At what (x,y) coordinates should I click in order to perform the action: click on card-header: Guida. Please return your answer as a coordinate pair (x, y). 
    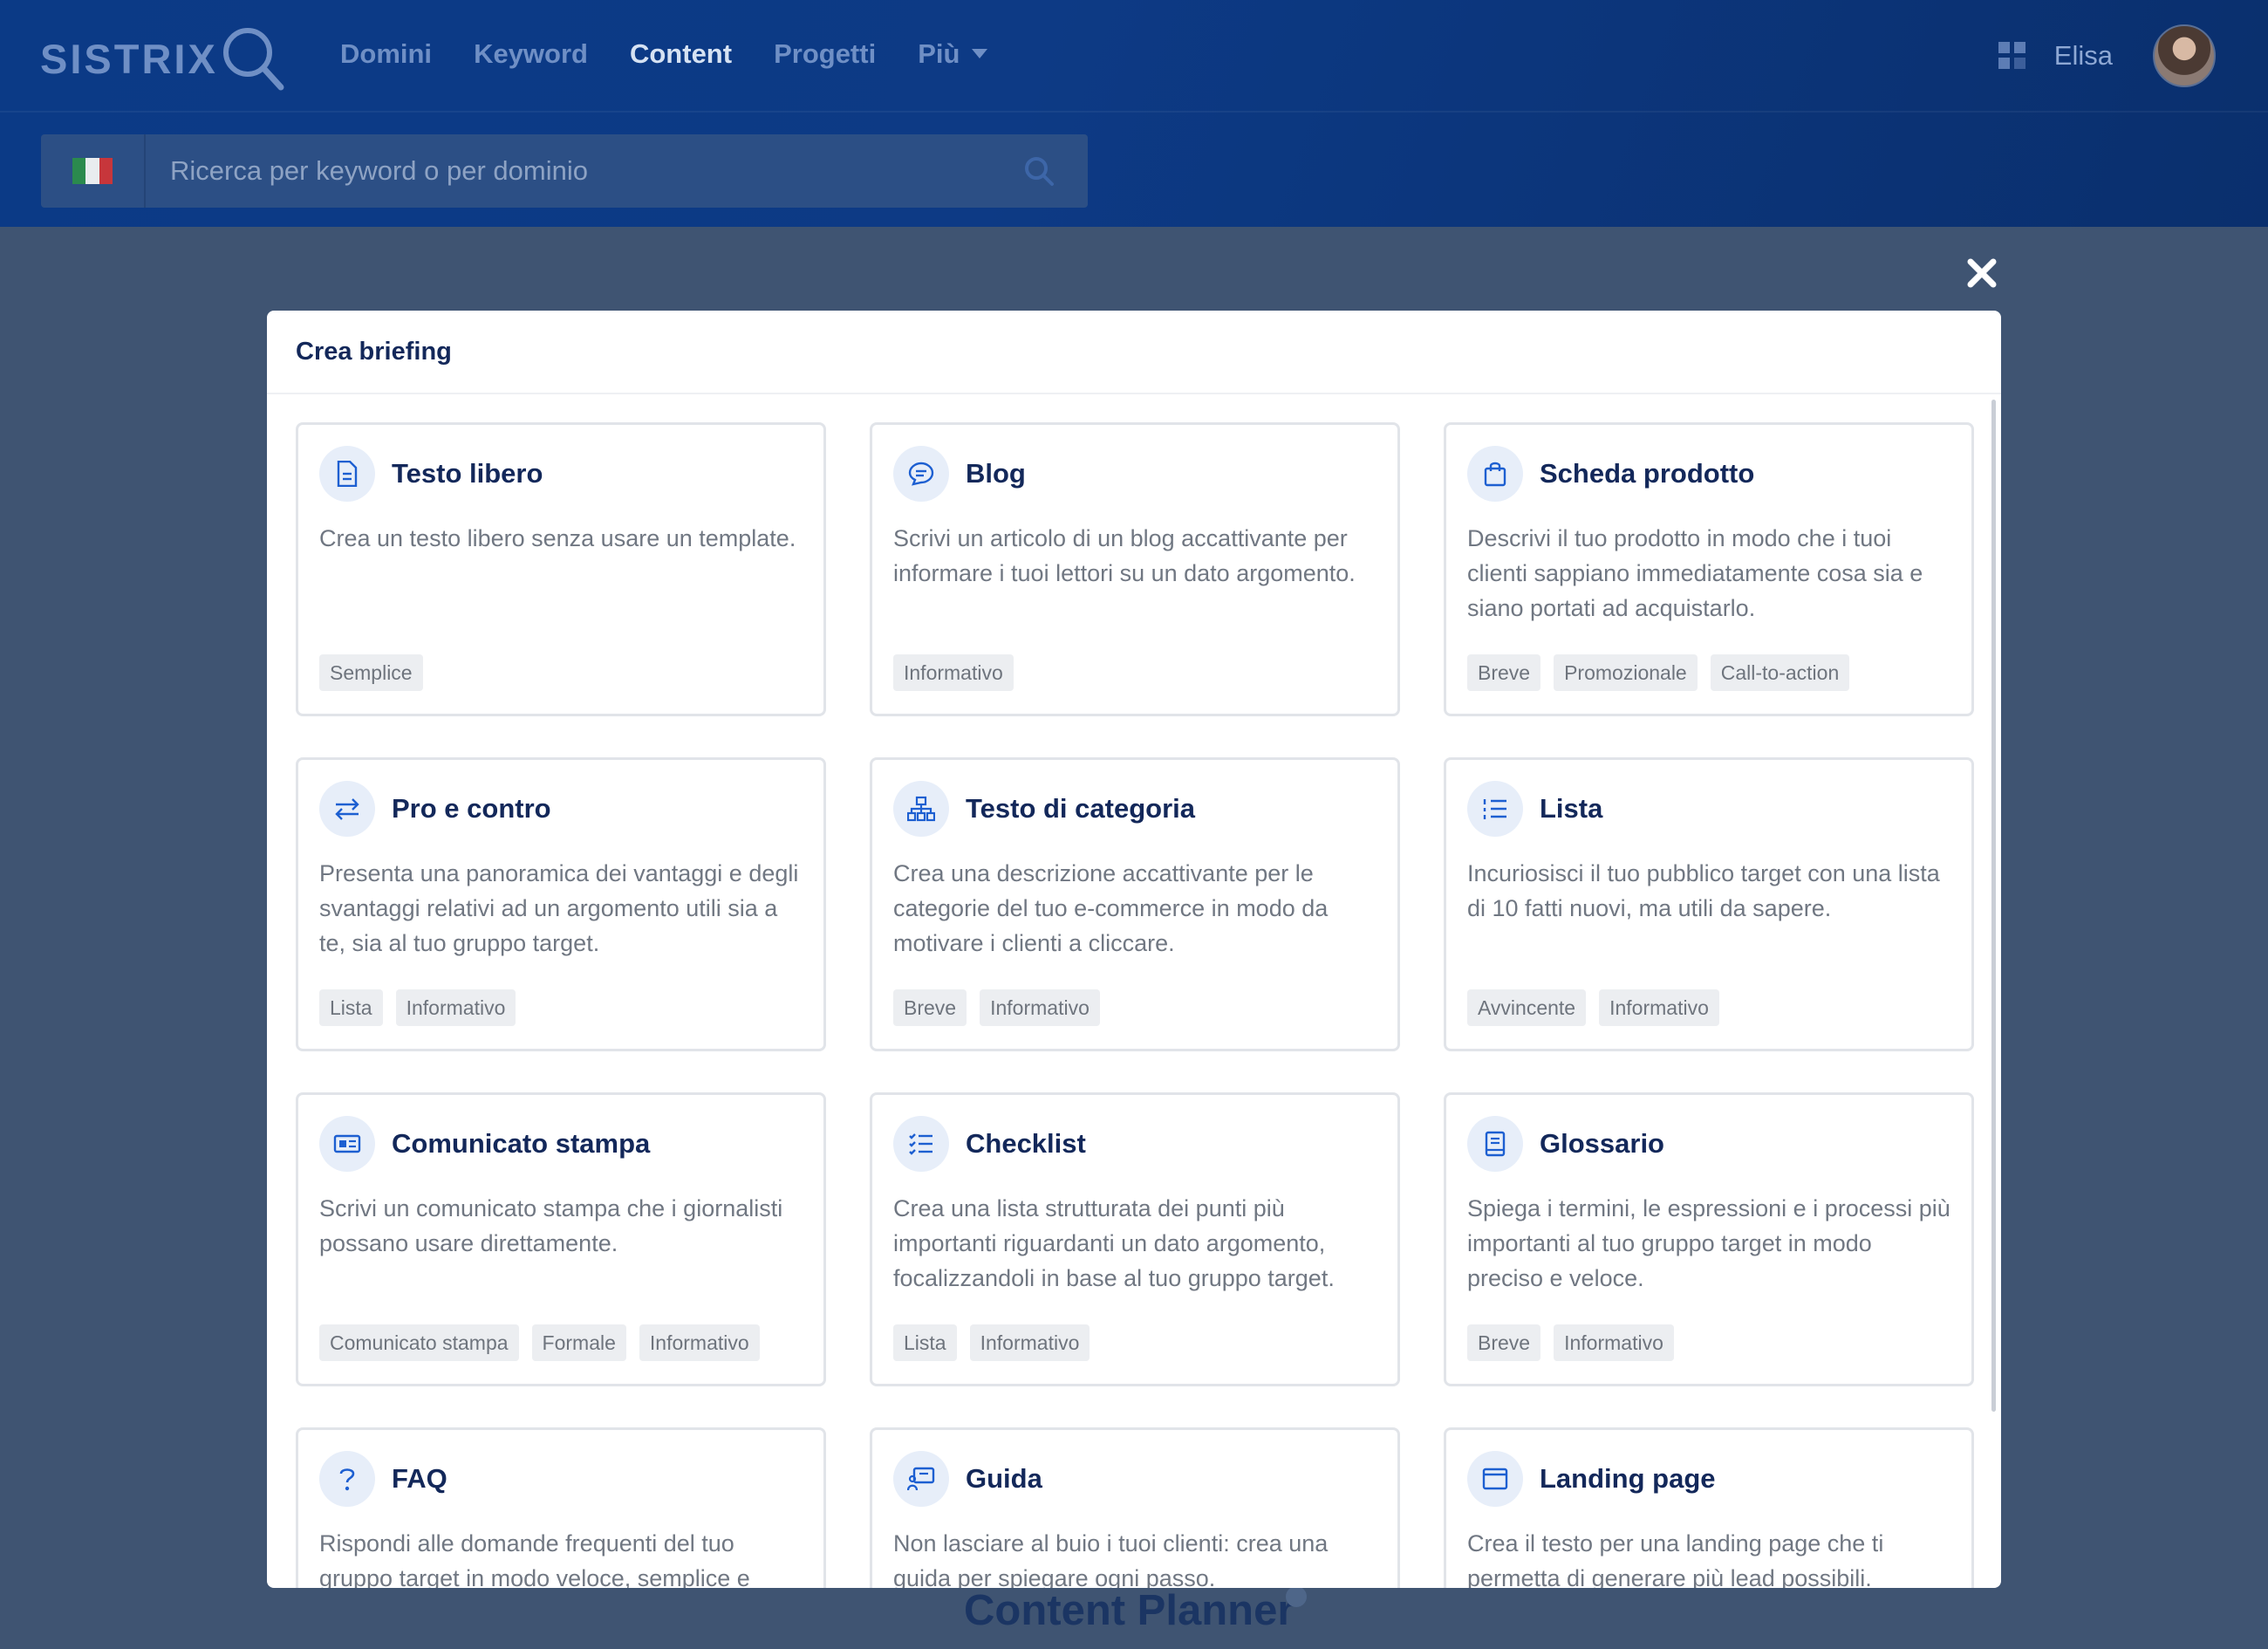
    Looking at the image, I should click on (1135, 1479).